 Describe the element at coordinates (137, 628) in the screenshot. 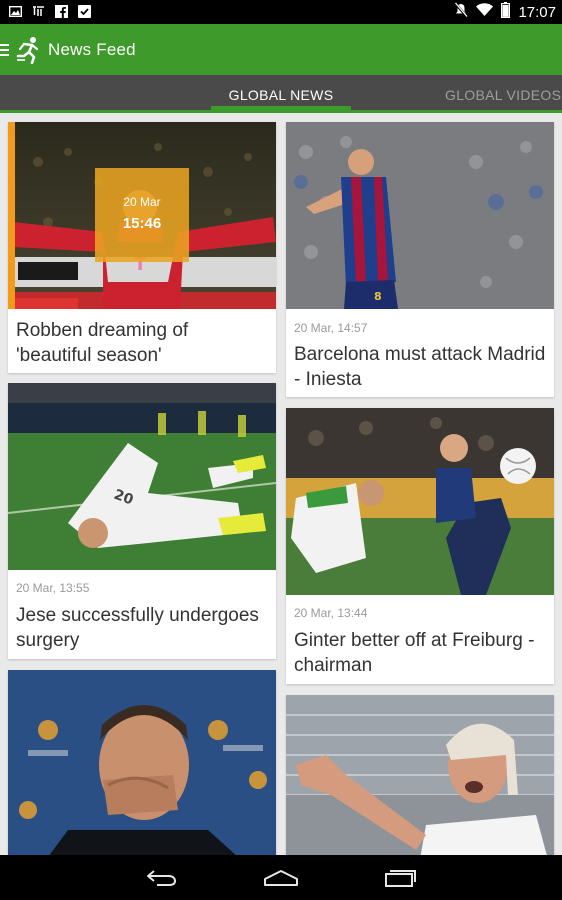

I see `article-headline: Jese successfully undergoes surgery` at that location.